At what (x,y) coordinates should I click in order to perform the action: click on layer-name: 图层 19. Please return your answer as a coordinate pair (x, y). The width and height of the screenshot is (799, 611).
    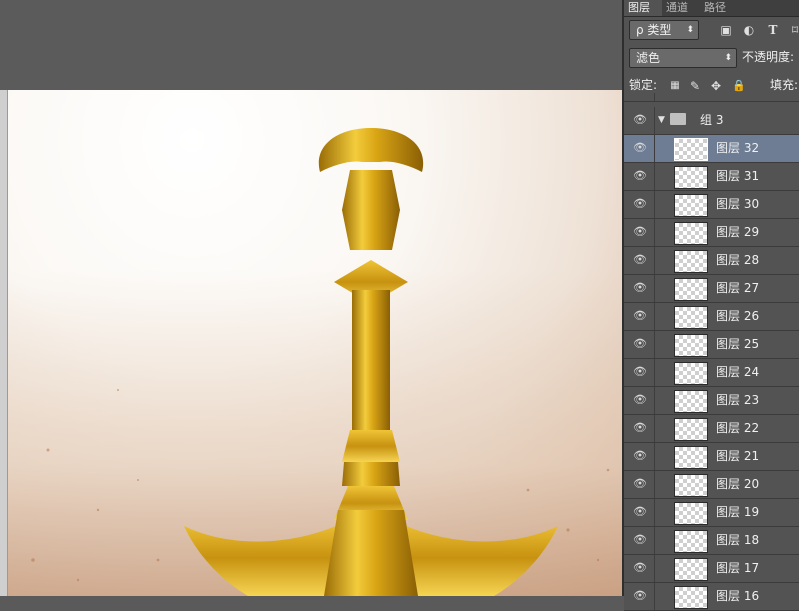
    Looking at the image, I should click on (738, 512).